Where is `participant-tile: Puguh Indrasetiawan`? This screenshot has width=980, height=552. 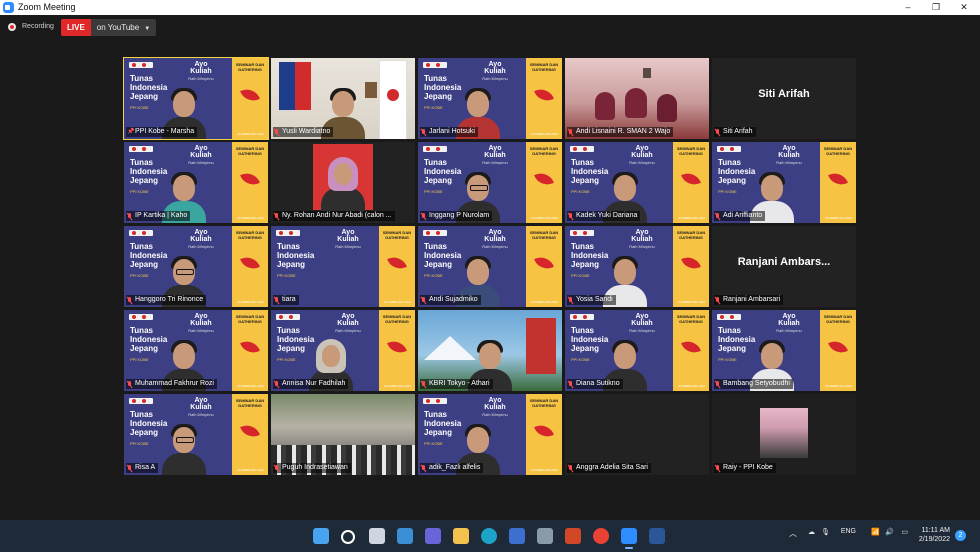
participant-tile: Puguh Indrasetiawan is located at coordinates (343, 434).